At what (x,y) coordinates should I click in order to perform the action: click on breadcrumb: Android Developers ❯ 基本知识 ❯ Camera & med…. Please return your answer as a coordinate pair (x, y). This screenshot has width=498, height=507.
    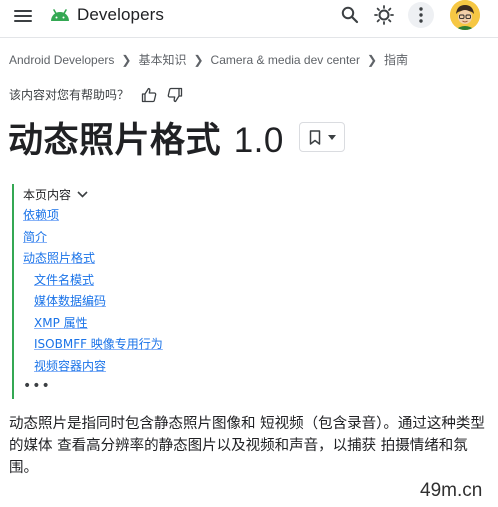
    Looking at the image, I should click on (208, 59).